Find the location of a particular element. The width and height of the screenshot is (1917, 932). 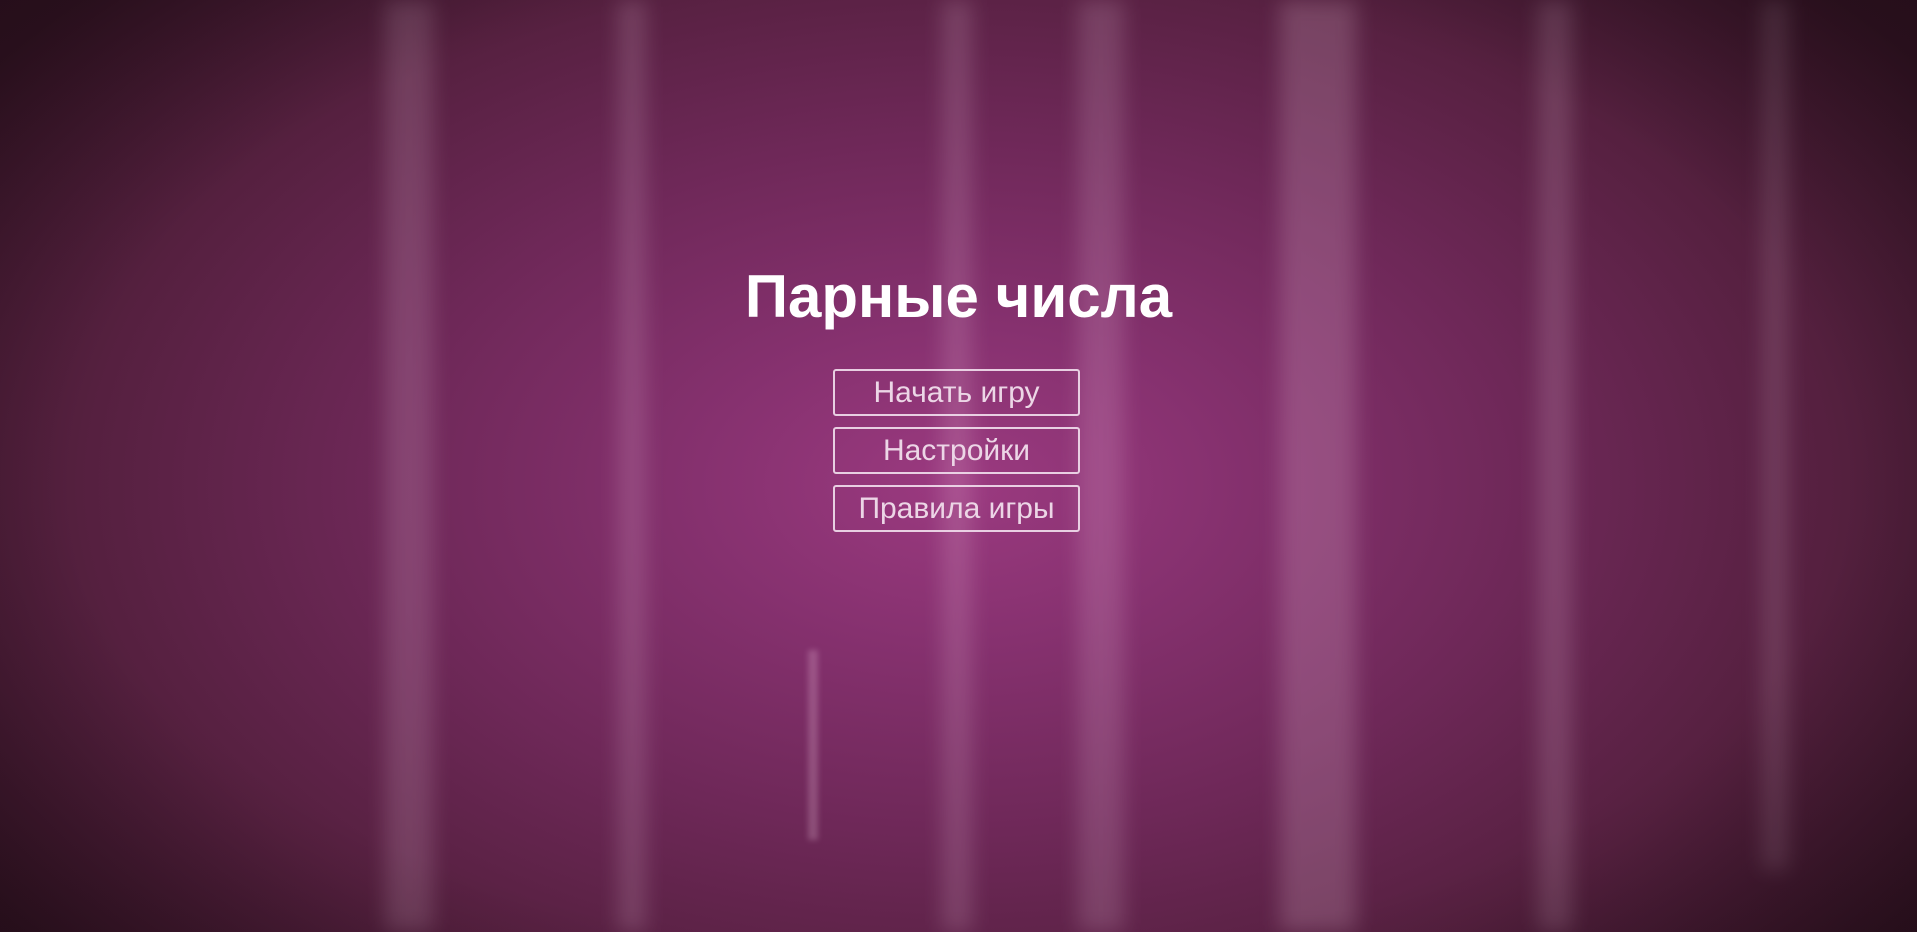

game-title: Парные числа is located at coordinates (958, 296).